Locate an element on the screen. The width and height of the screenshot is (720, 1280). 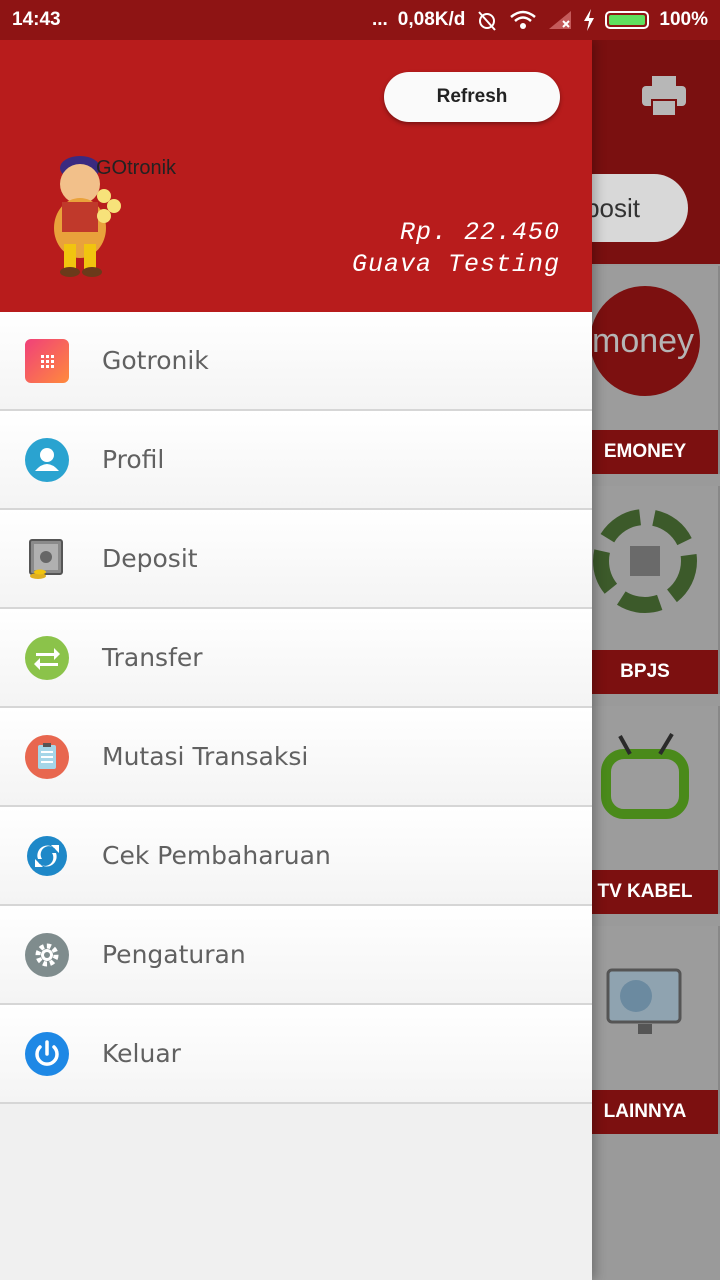
menu-item-mutasi-transaksi: Mutasi Transaksi is located at coordinates (296, 757).